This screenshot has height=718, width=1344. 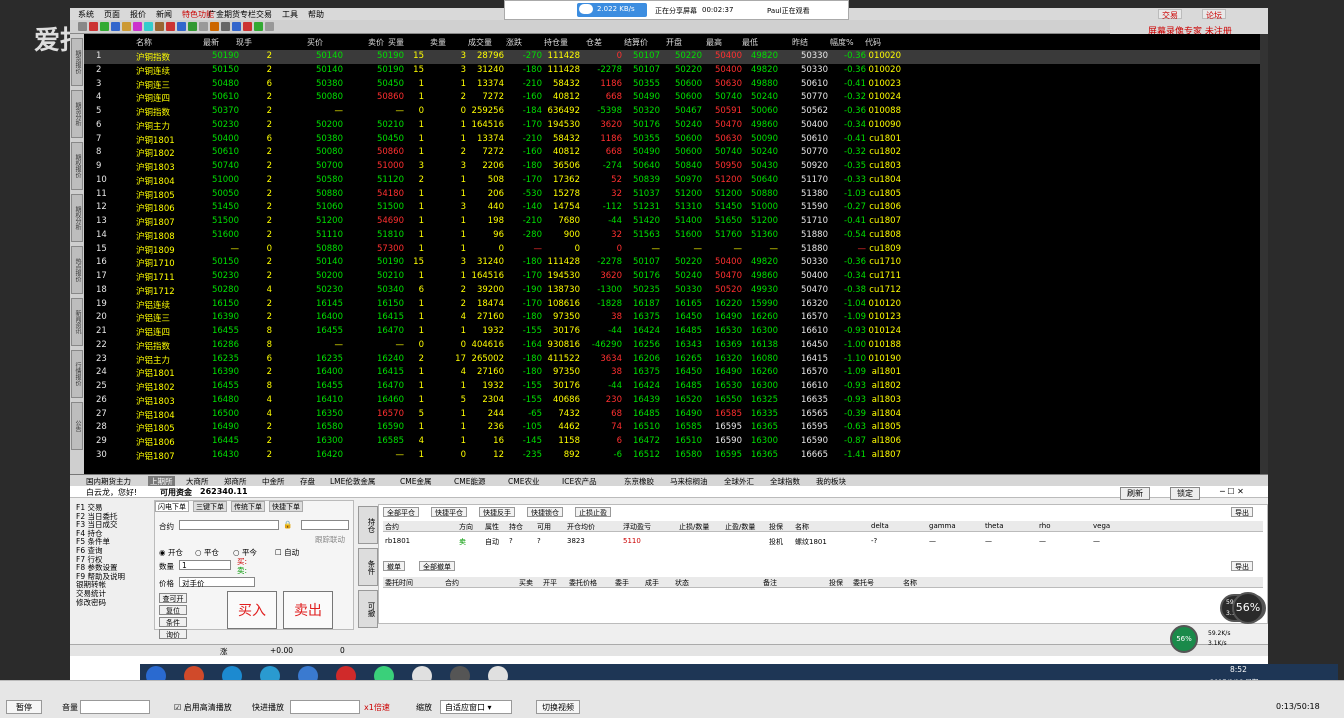 What do you see at coordinates (593, 512) in the screenshot?
I see `position-button: 止损止盈` at bounding box center [593, 512].